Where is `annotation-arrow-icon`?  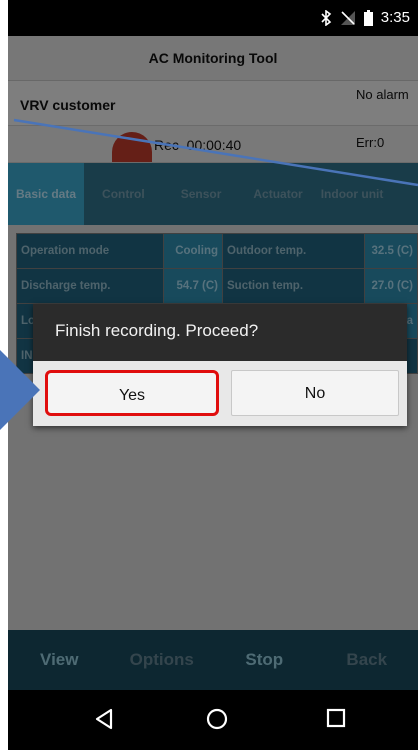
annotation-arrow-icon is located at coordinates (20, 390).